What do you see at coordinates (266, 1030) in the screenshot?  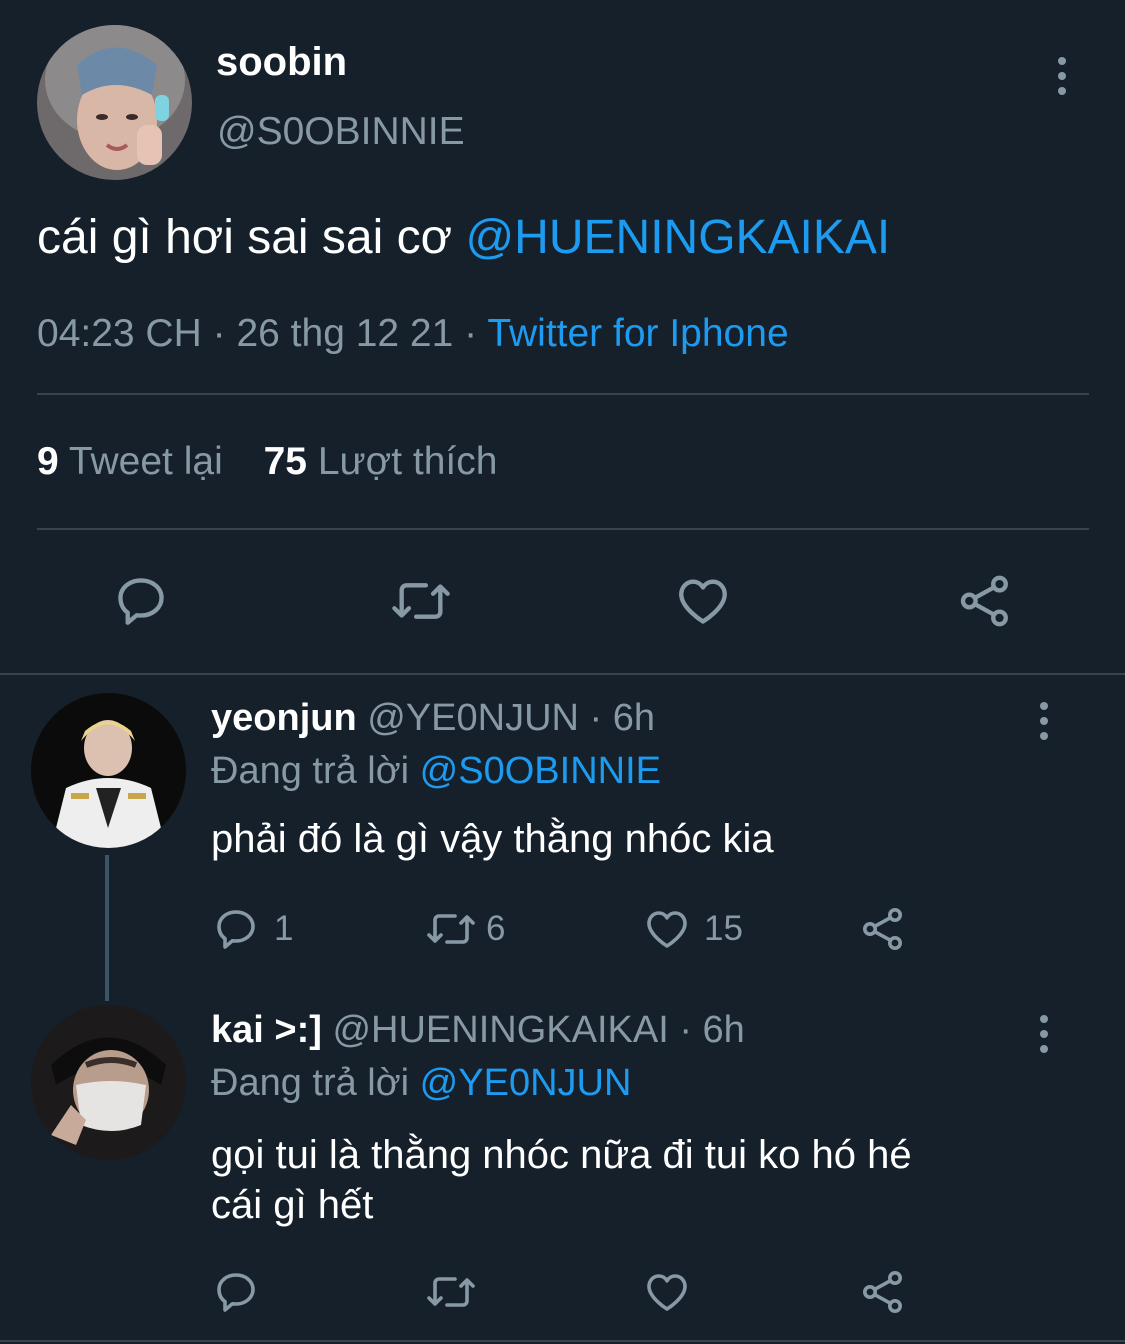 I see `reply-display-name: kai >:]` at bounding box center [266, 1030].